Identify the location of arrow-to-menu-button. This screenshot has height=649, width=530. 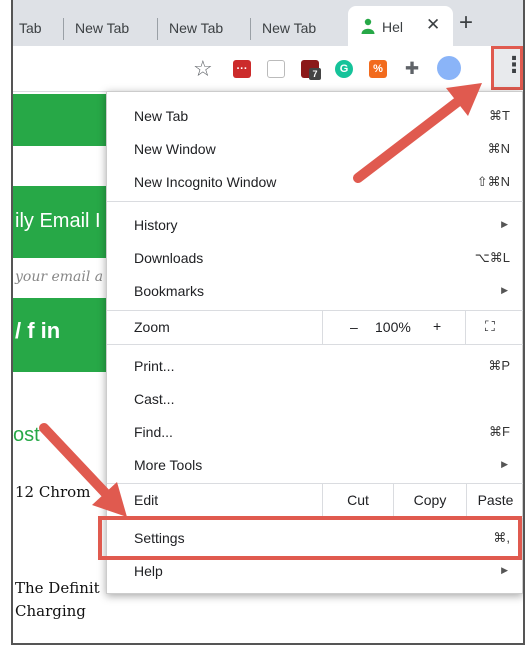
(417, 133).